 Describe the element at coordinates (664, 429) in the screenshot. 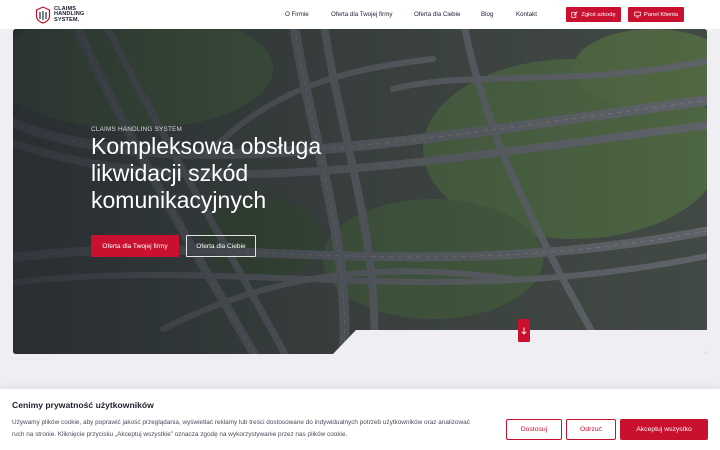

I see `cookie-accept-button: Akceptuj wszystko` at that location.